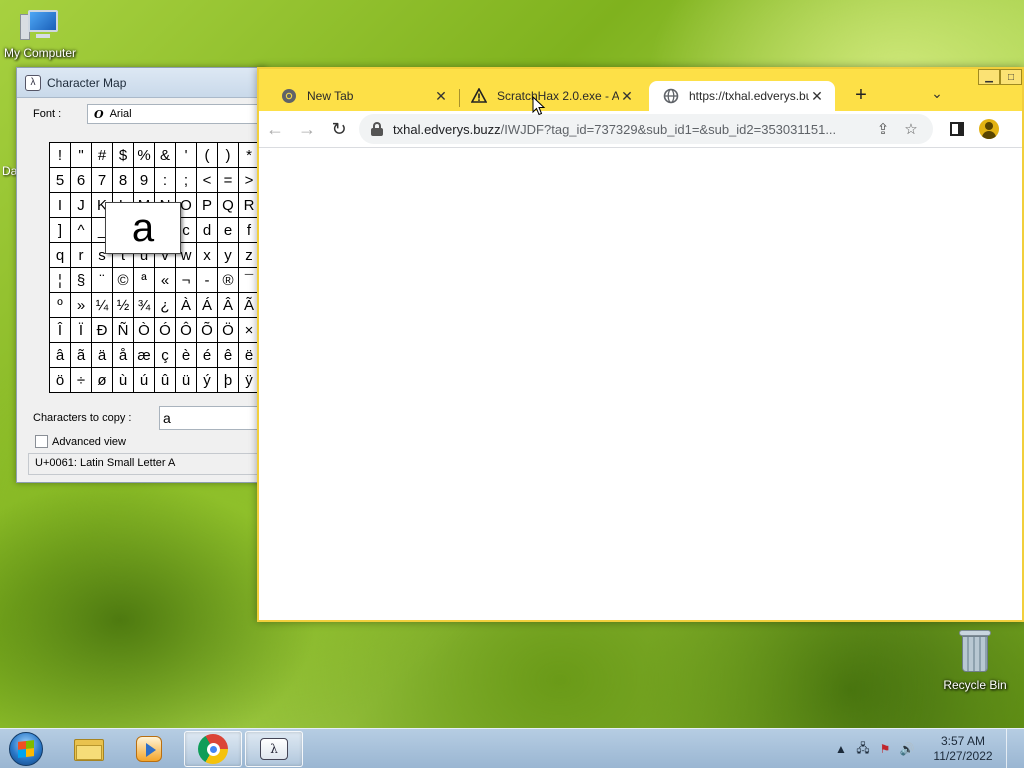 This screenshot has width=1024, height=768. Describe the element at coordinates (60, 305) in the screenshot. I see `char-cell: º` at that location.